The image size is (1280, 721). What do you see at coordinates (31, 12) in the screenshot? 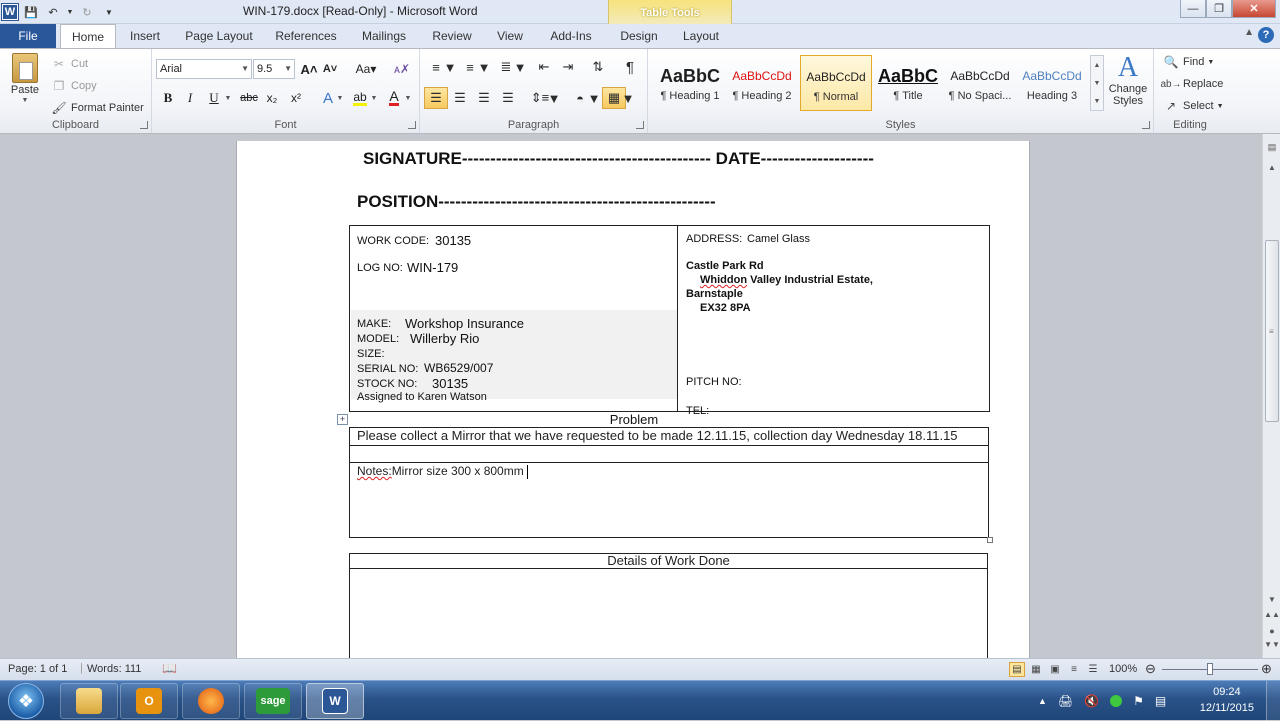
I see `save-icon: 💾` at bounding box center [31, 12].